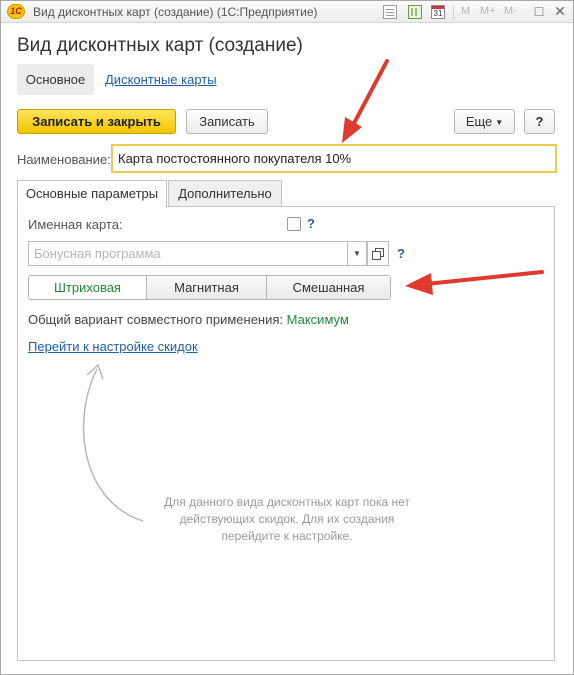  I want to click on spreadsheet-icon, so click(415, 12).